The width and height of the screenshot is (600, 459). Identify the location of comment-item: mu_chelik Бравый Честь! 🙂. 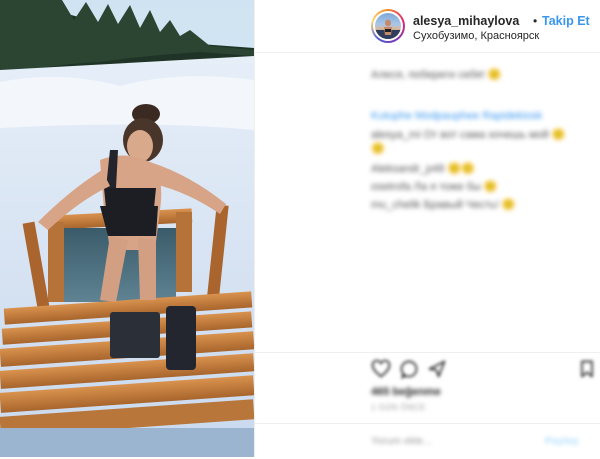
(443, 204).